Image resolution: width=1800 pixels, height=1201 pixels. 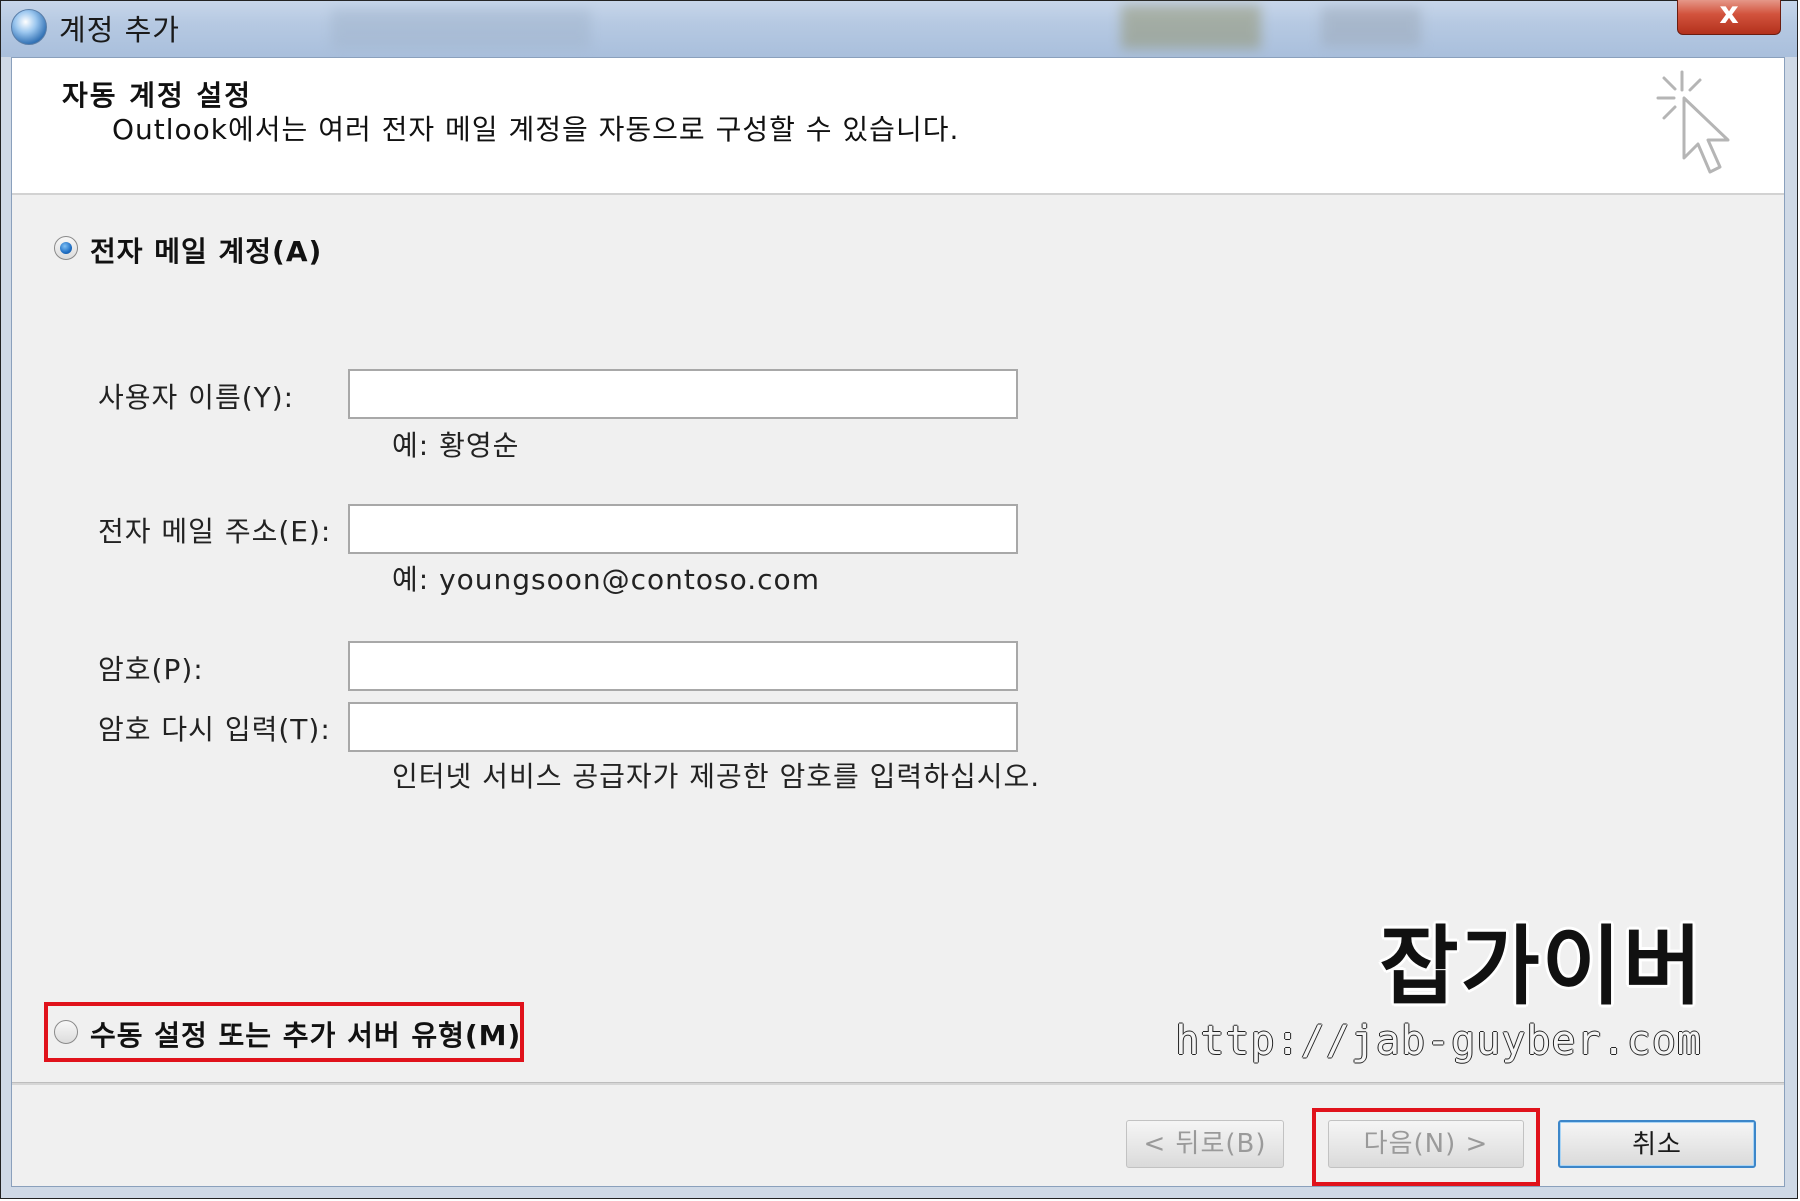 What do you see at coordinates (29, 27) in the screenshot?
I see `outlook-app-icon` at bounding box center [29, 27].